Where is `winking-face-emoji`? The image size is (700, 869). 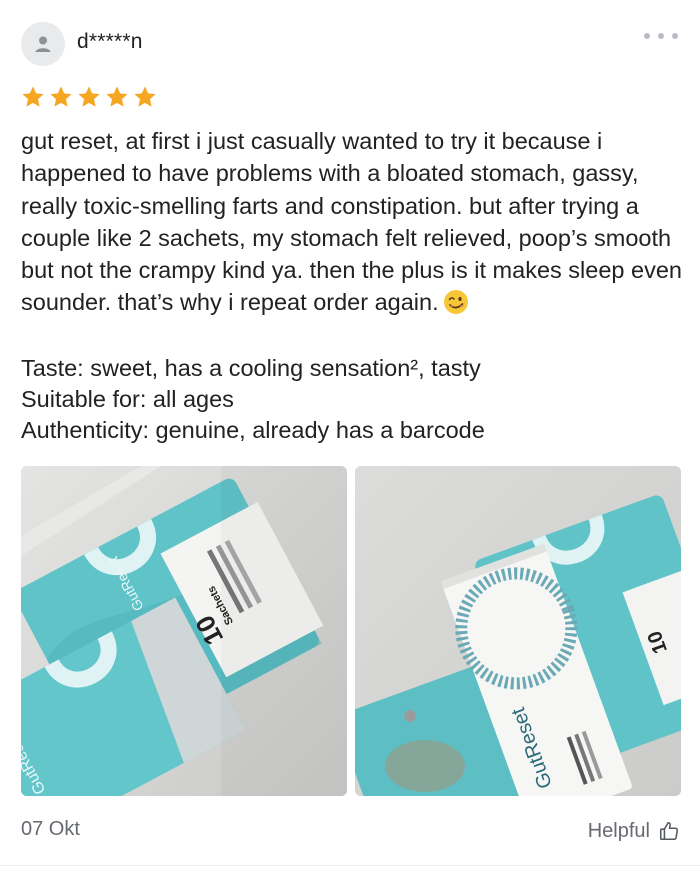 winking-face-emoji is located at coordinates (455, 302).